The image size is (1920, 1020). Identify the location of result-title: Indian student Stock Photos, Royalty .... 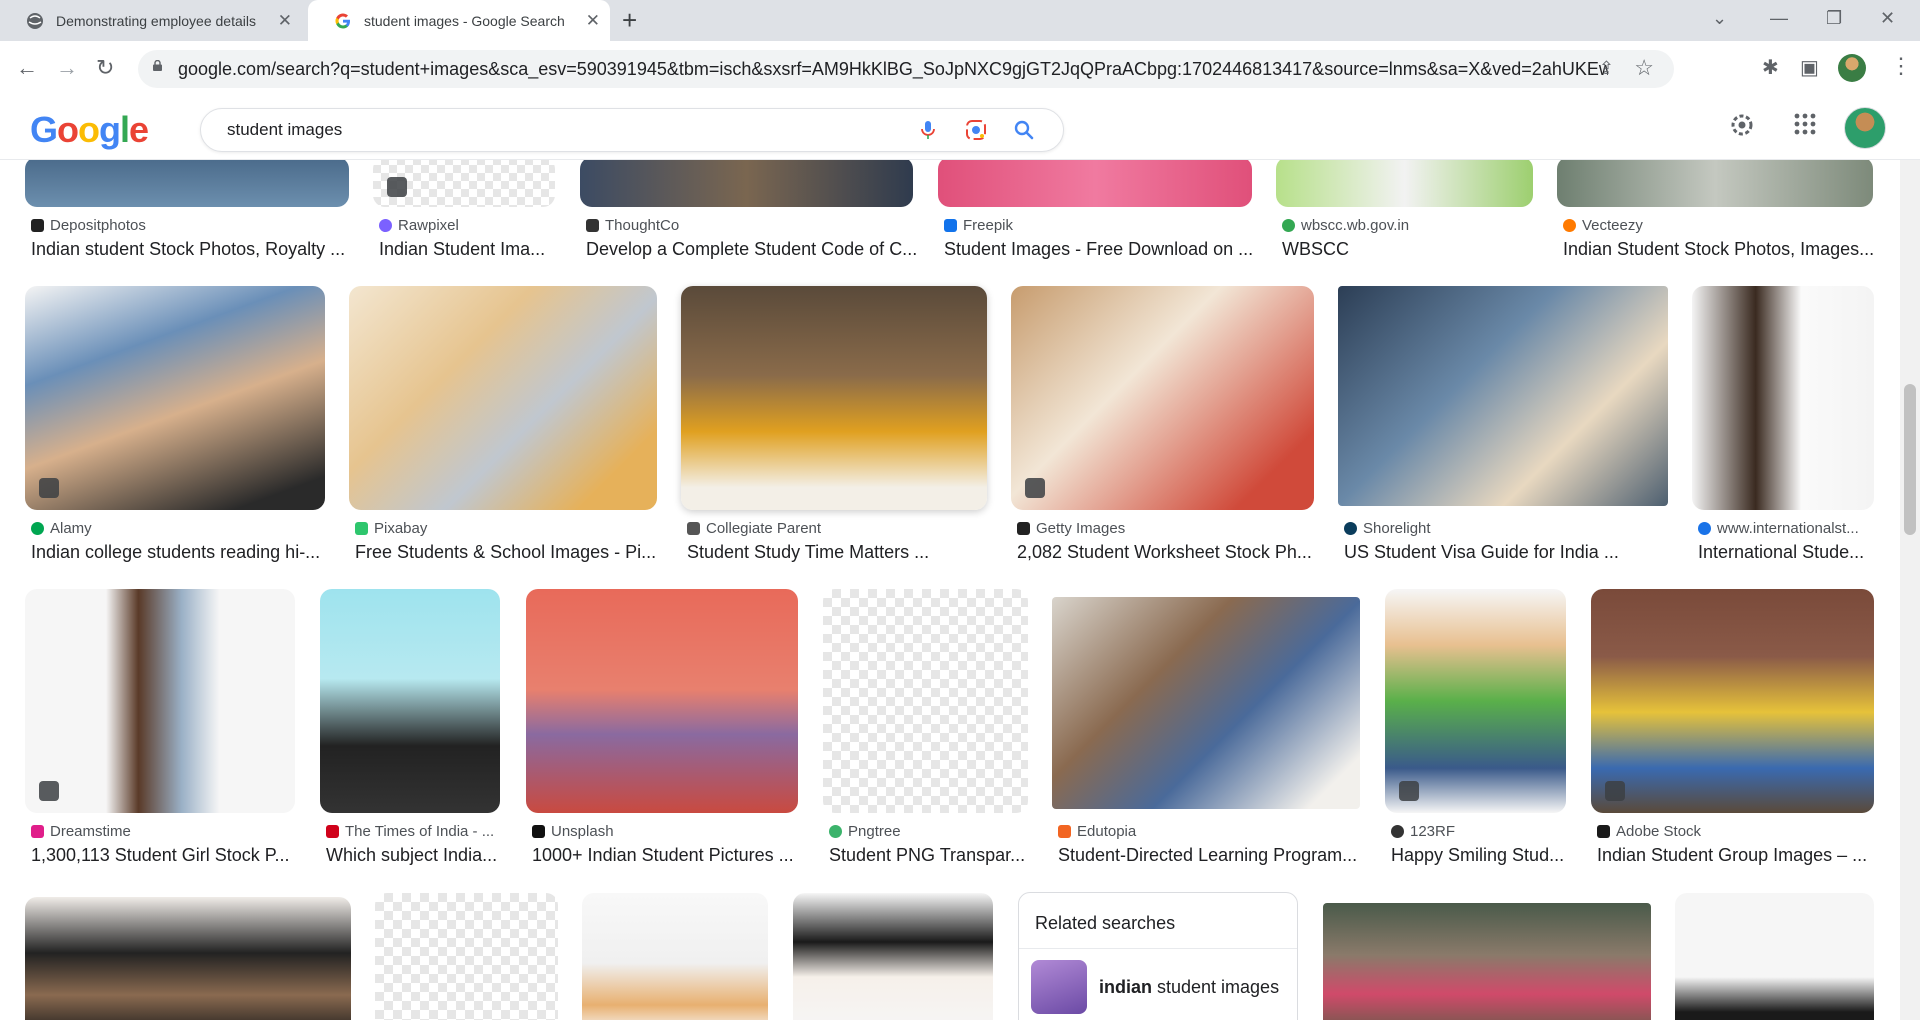
(193, 249).